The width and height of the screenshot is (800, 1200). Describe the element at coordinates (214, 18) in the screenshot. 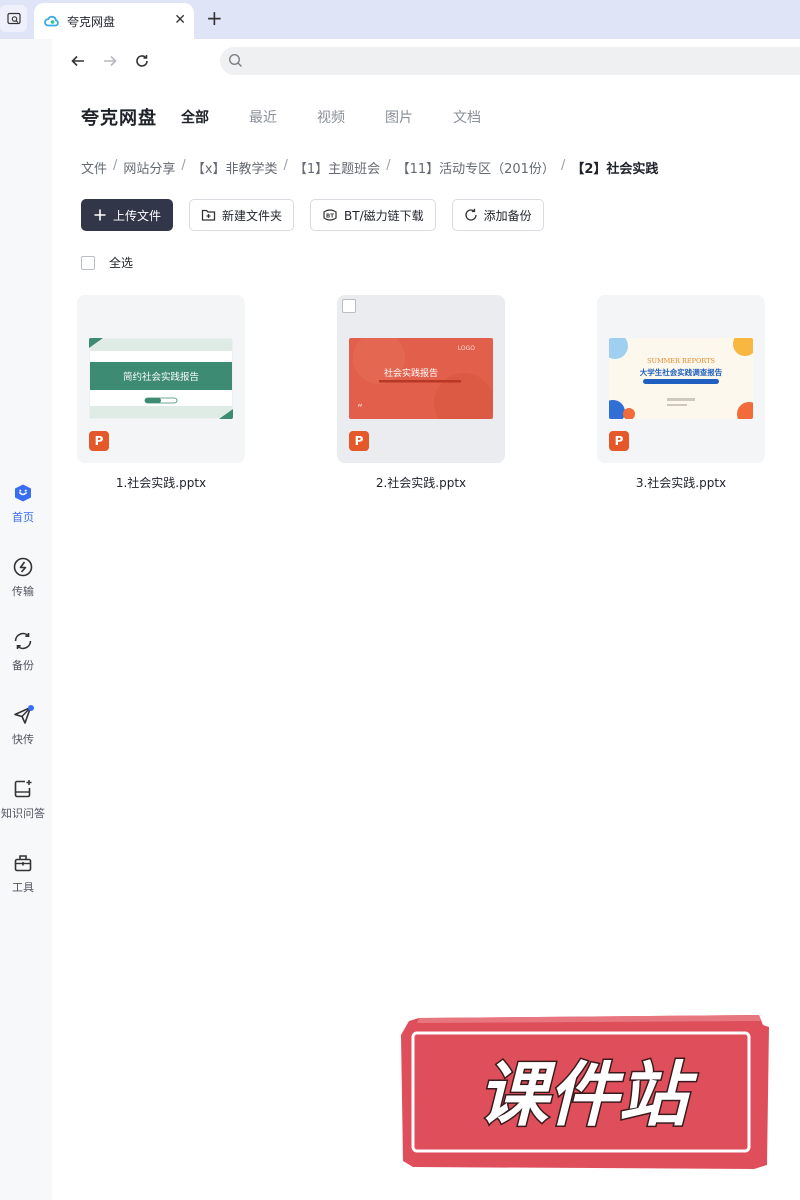

I see `new-tab-icon: +` at that location.